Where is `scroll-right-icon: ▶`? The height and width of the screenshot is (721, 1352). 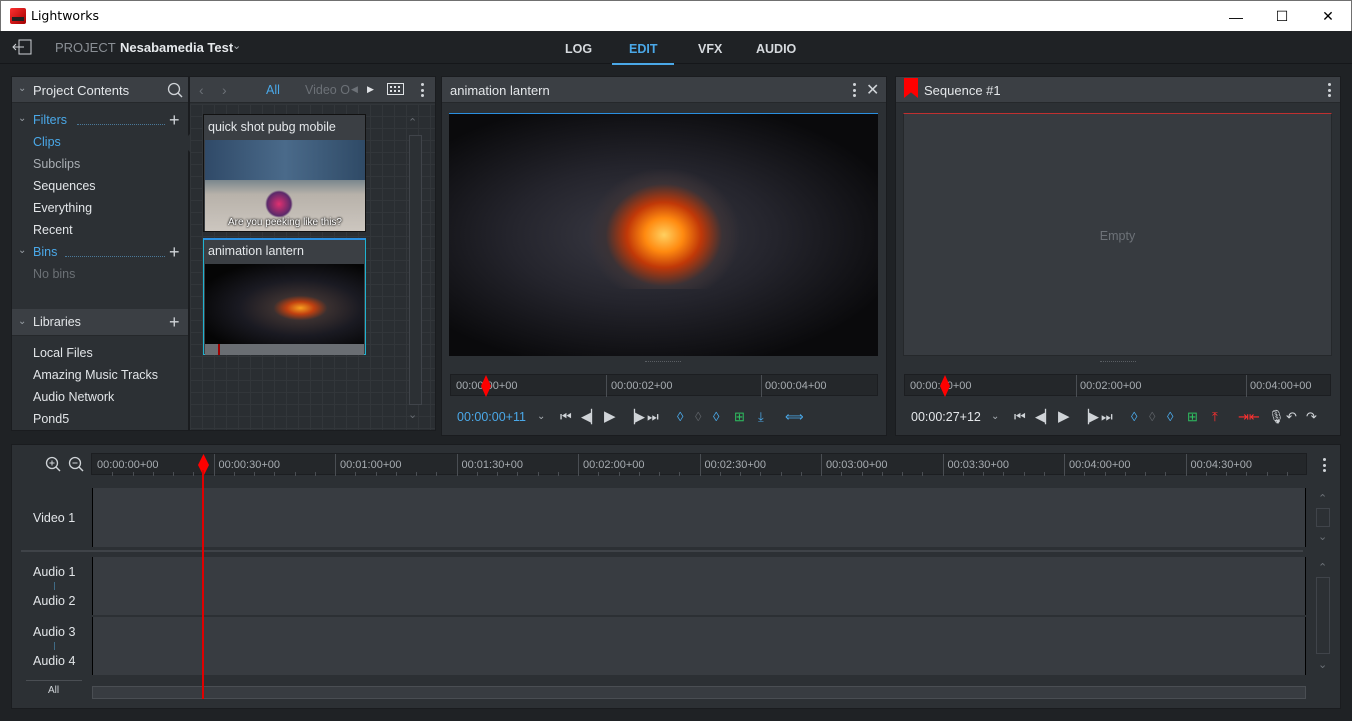 scroll-right-icon: ▶ is located at coordinates (370, 89).